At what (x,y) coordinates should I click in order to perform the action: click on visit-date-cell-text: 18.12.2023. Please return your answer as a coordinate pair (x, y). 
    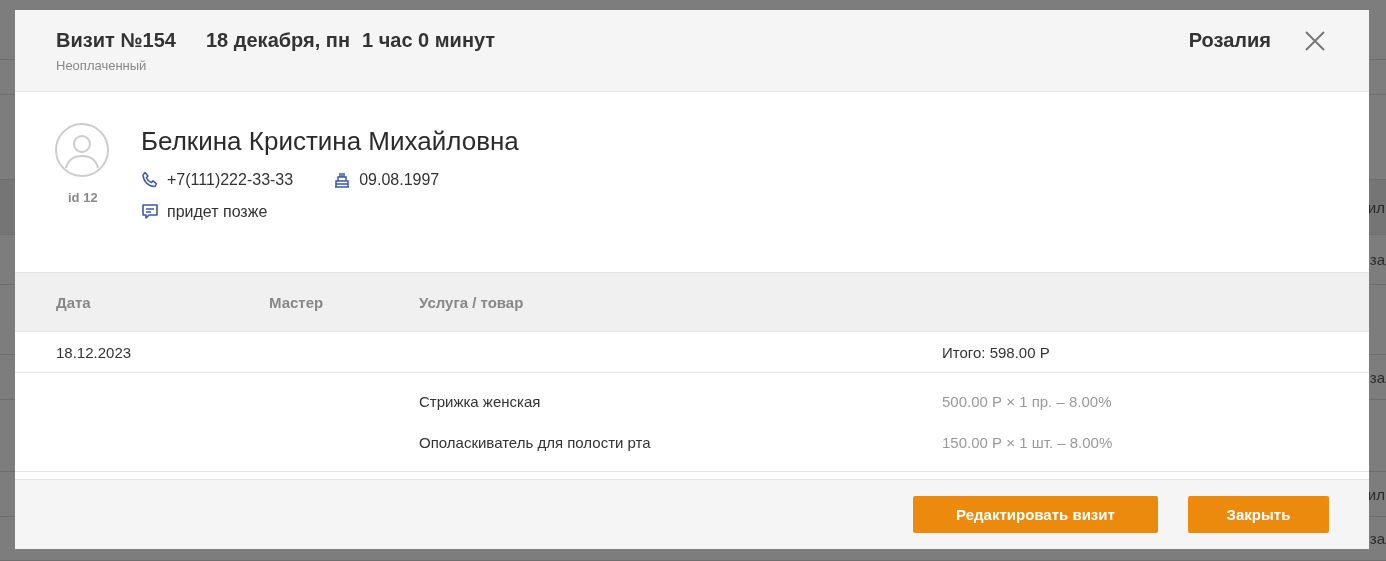
    Looking at the image, I should click on (94, 352).